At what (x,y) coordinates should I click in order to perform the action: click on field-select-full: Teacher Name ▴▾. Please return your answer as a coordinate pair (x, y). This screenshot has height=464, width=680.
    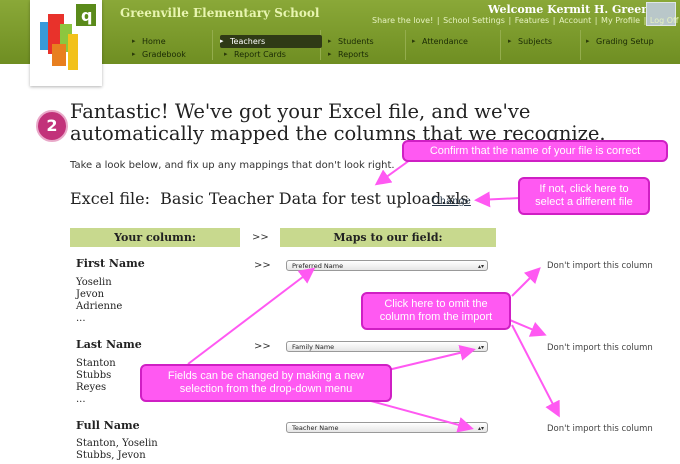
    Looking at the image, I should click on (387, 427).